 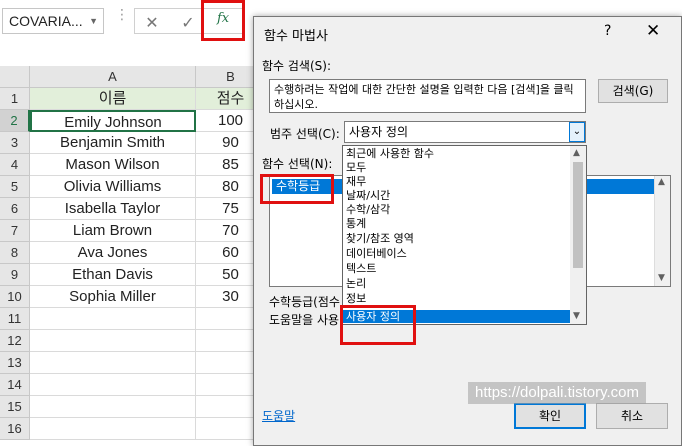 What do you see at coordinates (15, 165) in the screenshot?
I see `row-header: 4` at bounding box center [15, 165].